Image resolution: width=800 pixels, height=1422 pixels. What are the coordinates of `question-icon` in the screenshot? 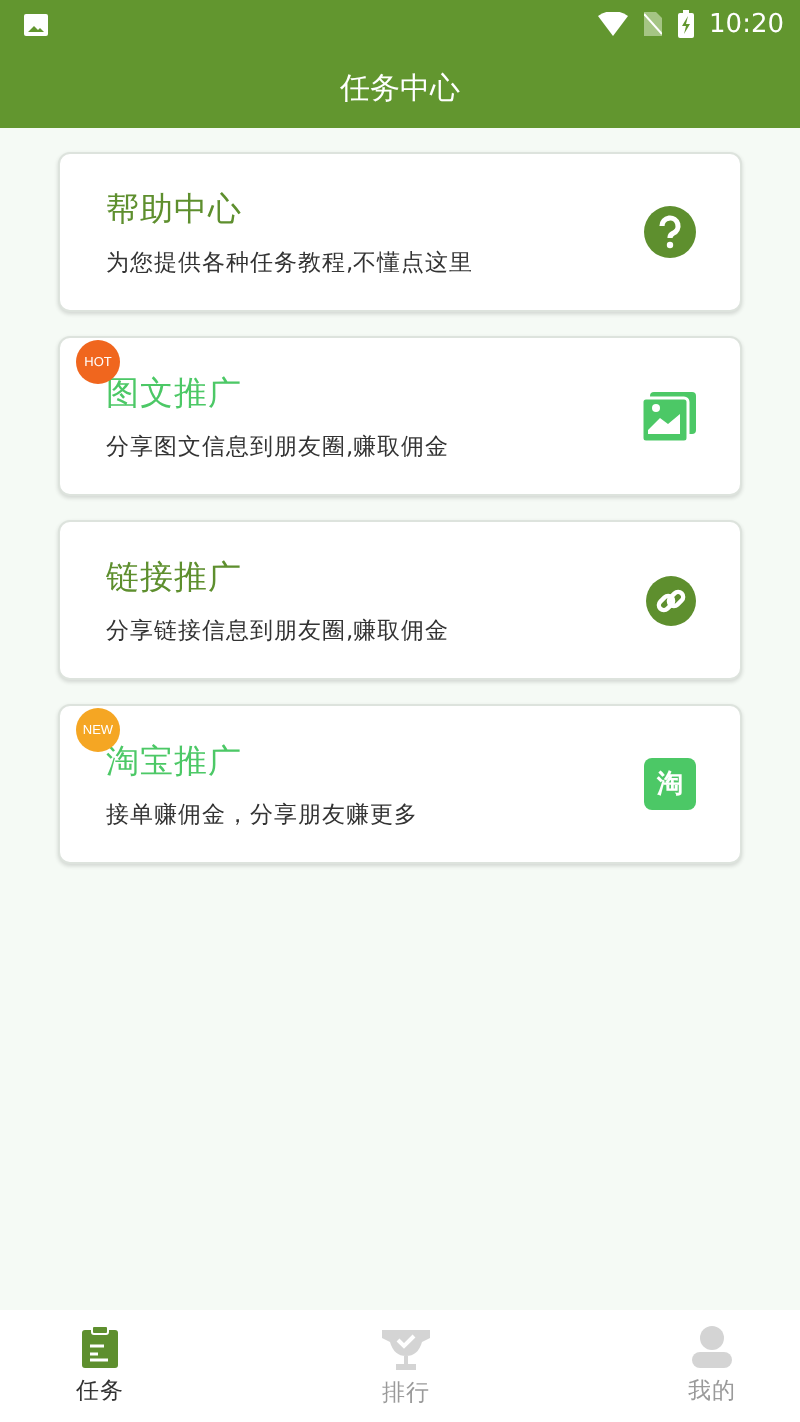 It's located at (670, 232).